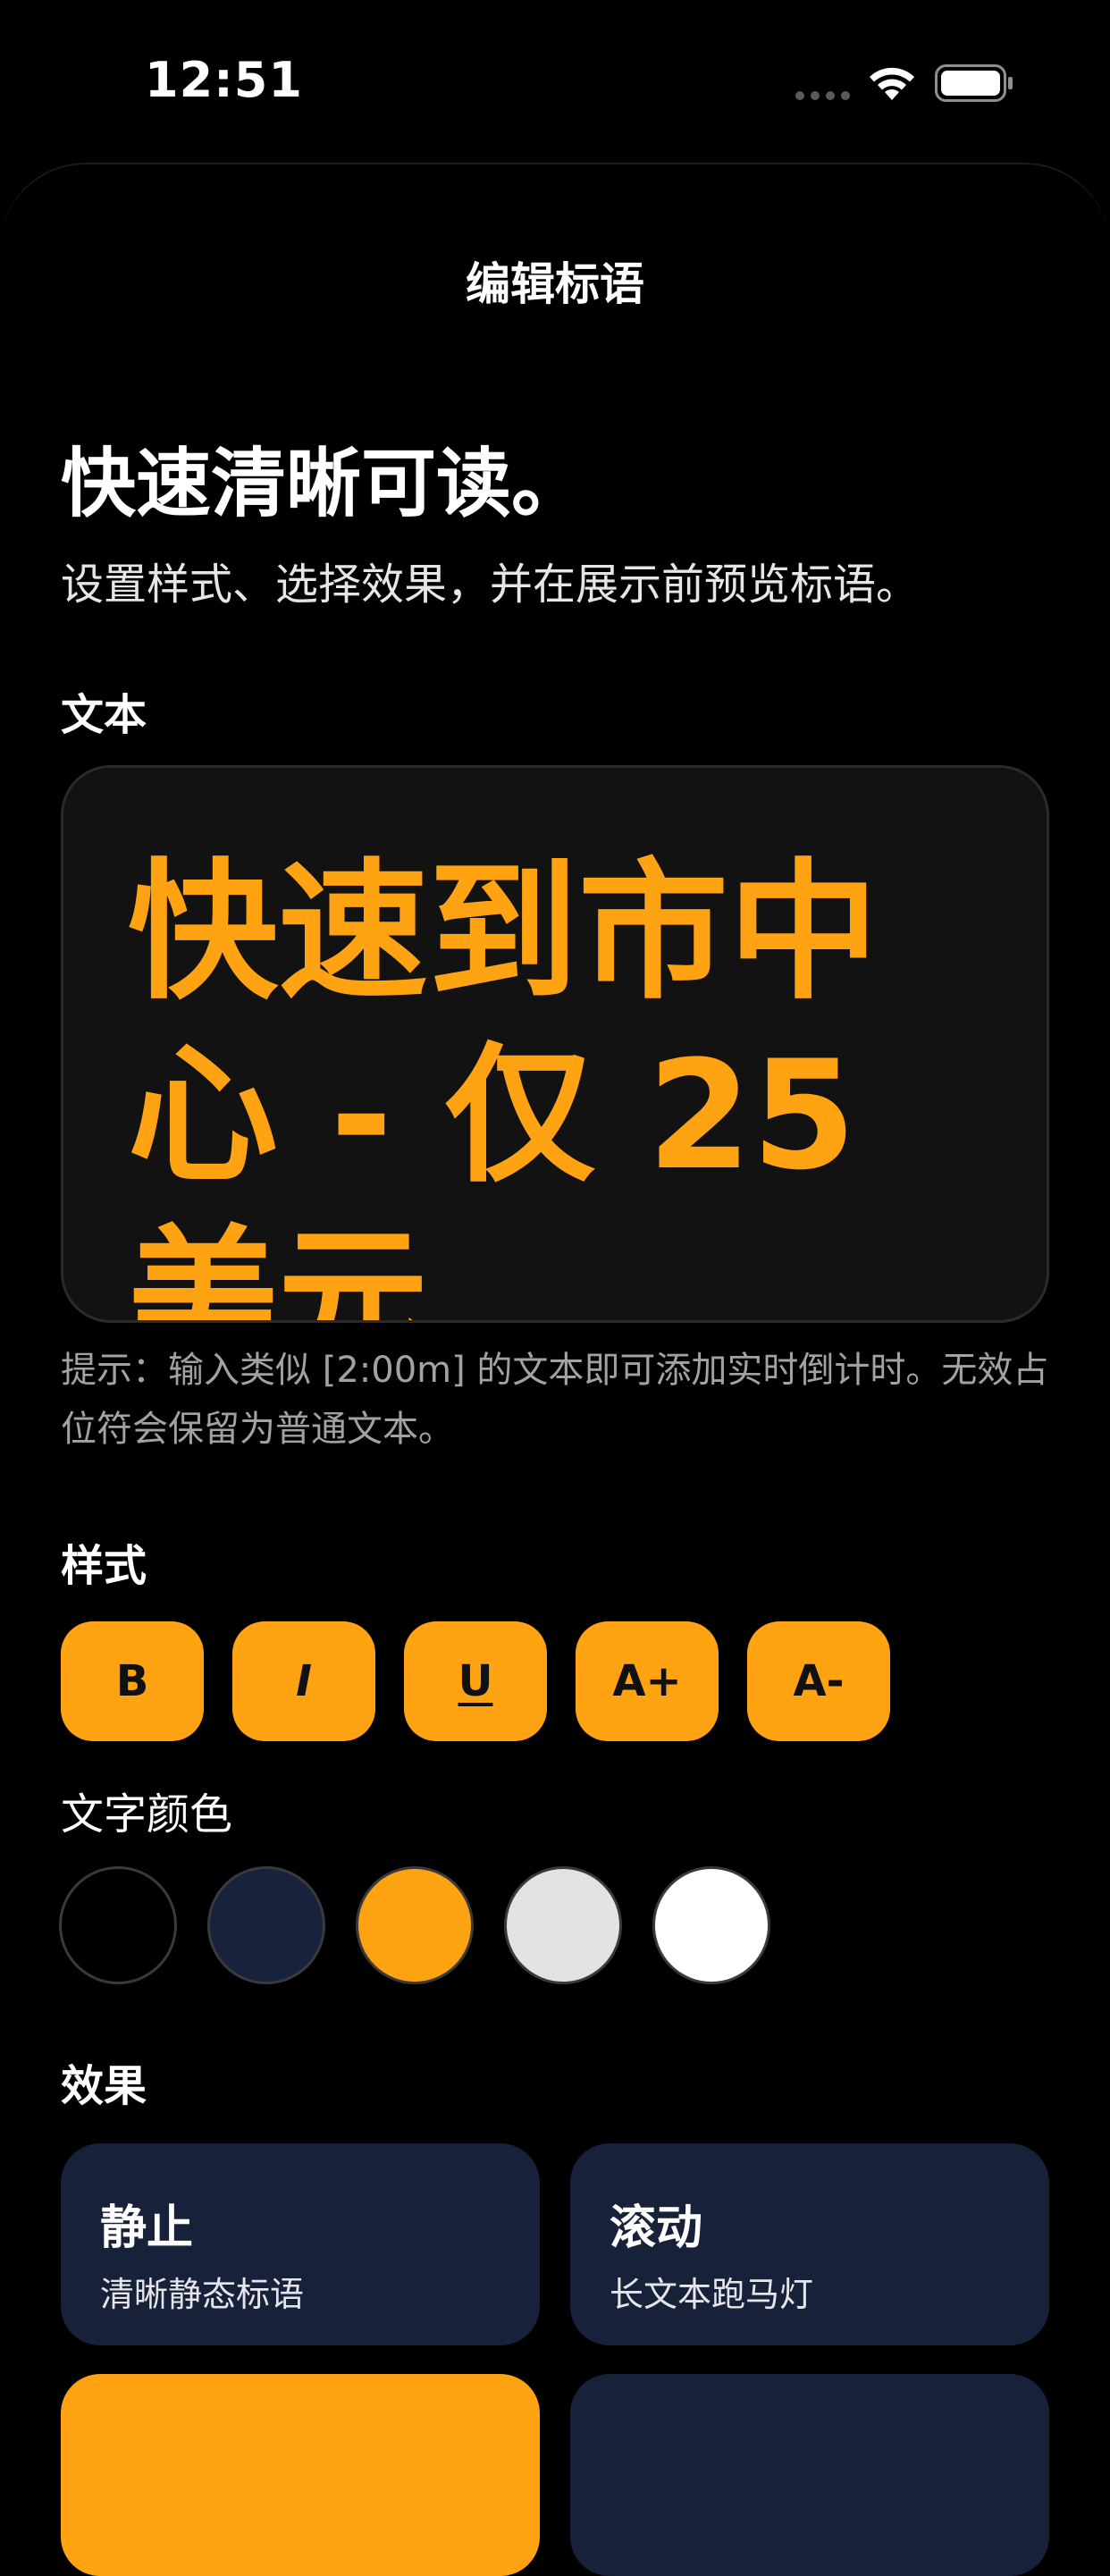 The width and height of the screenshot is (1110, 2576). I want to click on color-swatch-white, so click(711, 1925).